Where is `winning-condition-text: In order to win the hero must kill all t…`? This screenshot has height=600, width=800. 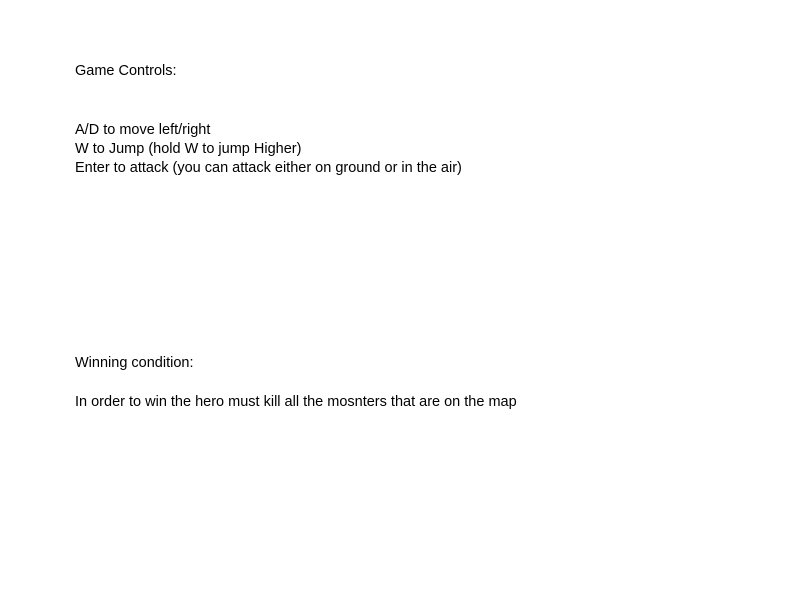 winning-condition-text: In order to win the hero must kill all t… is located at coordinates (296, 402).